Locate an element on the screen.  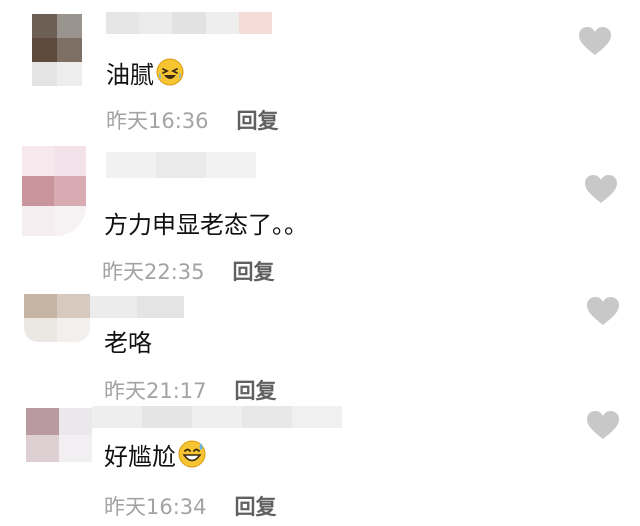
comment-meta: 昨天21:17 回复 is located at coordinates (190, 390).